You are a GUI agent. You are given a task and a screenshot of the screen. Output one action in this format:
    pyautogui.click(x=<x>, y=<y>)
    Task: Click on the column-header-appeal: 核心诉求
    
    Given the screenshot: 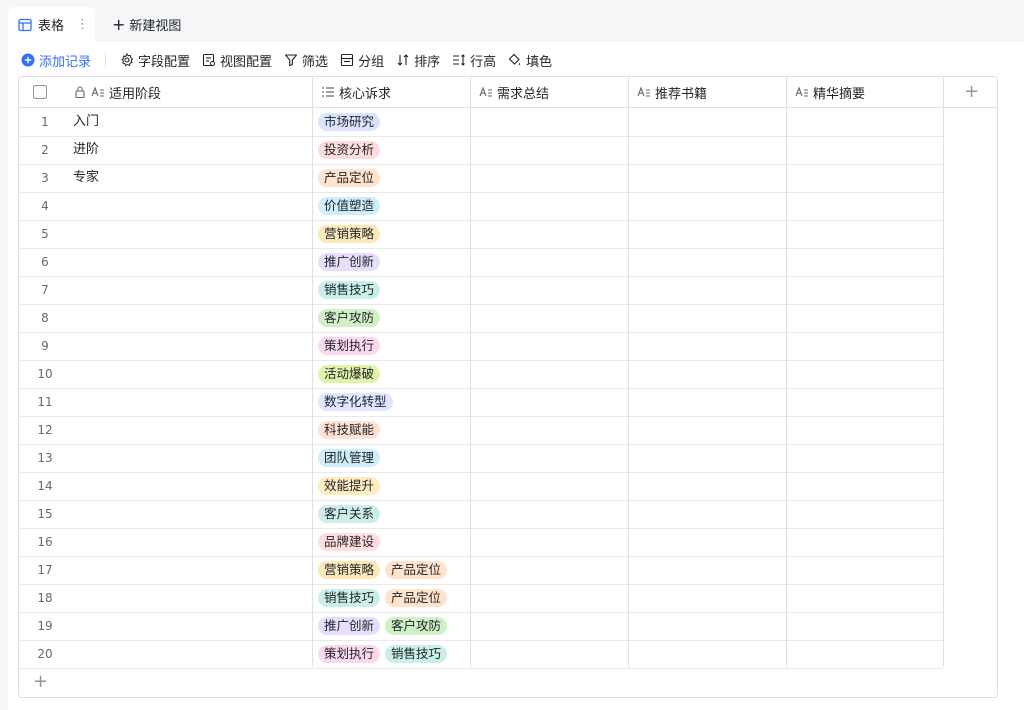 What is the action you would take?
    pyautogui.click(x=392, y=92)
    